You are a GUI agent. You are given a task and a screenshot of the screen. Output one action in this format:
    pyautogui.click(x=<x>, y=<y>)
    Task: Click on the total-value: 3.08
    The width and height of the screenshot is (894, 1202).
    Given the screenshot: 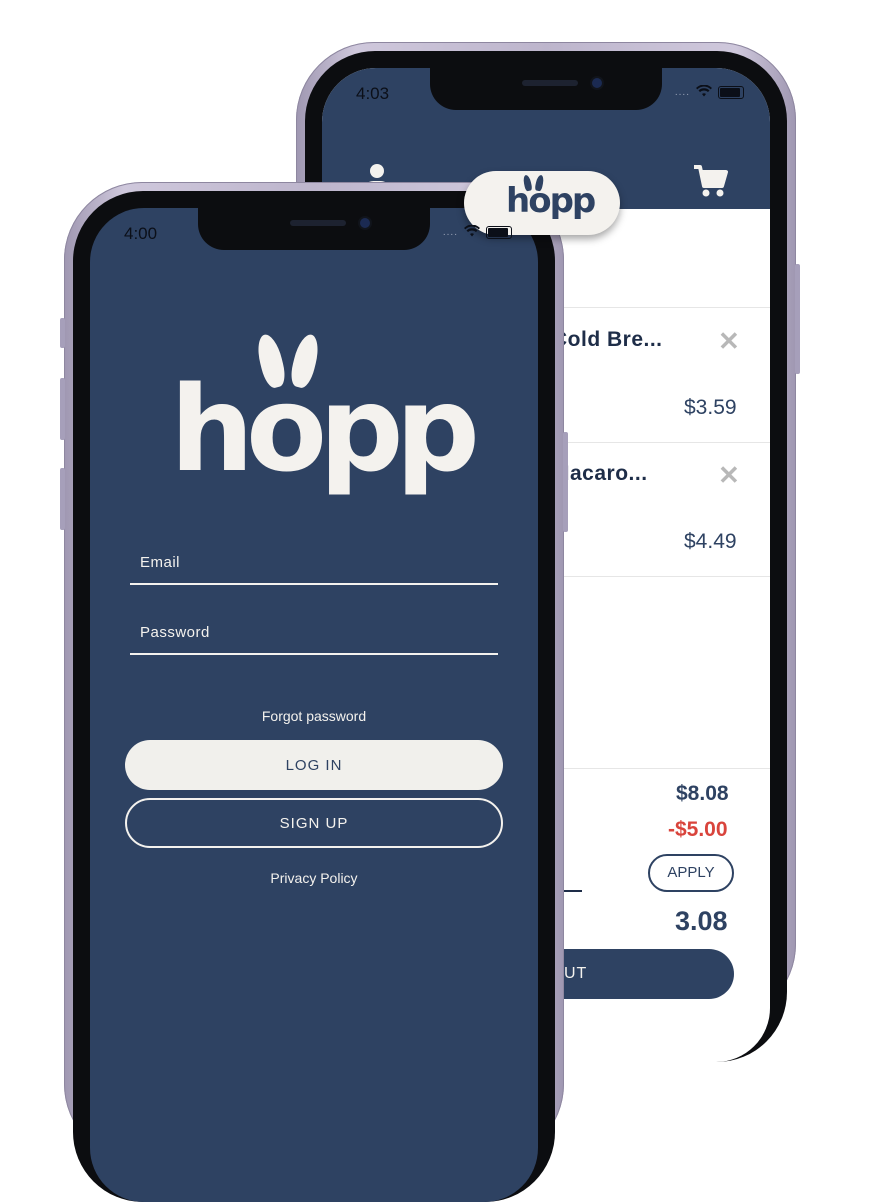 What is the action you would take?
    pyautogui.click(x=701, y=921)
    